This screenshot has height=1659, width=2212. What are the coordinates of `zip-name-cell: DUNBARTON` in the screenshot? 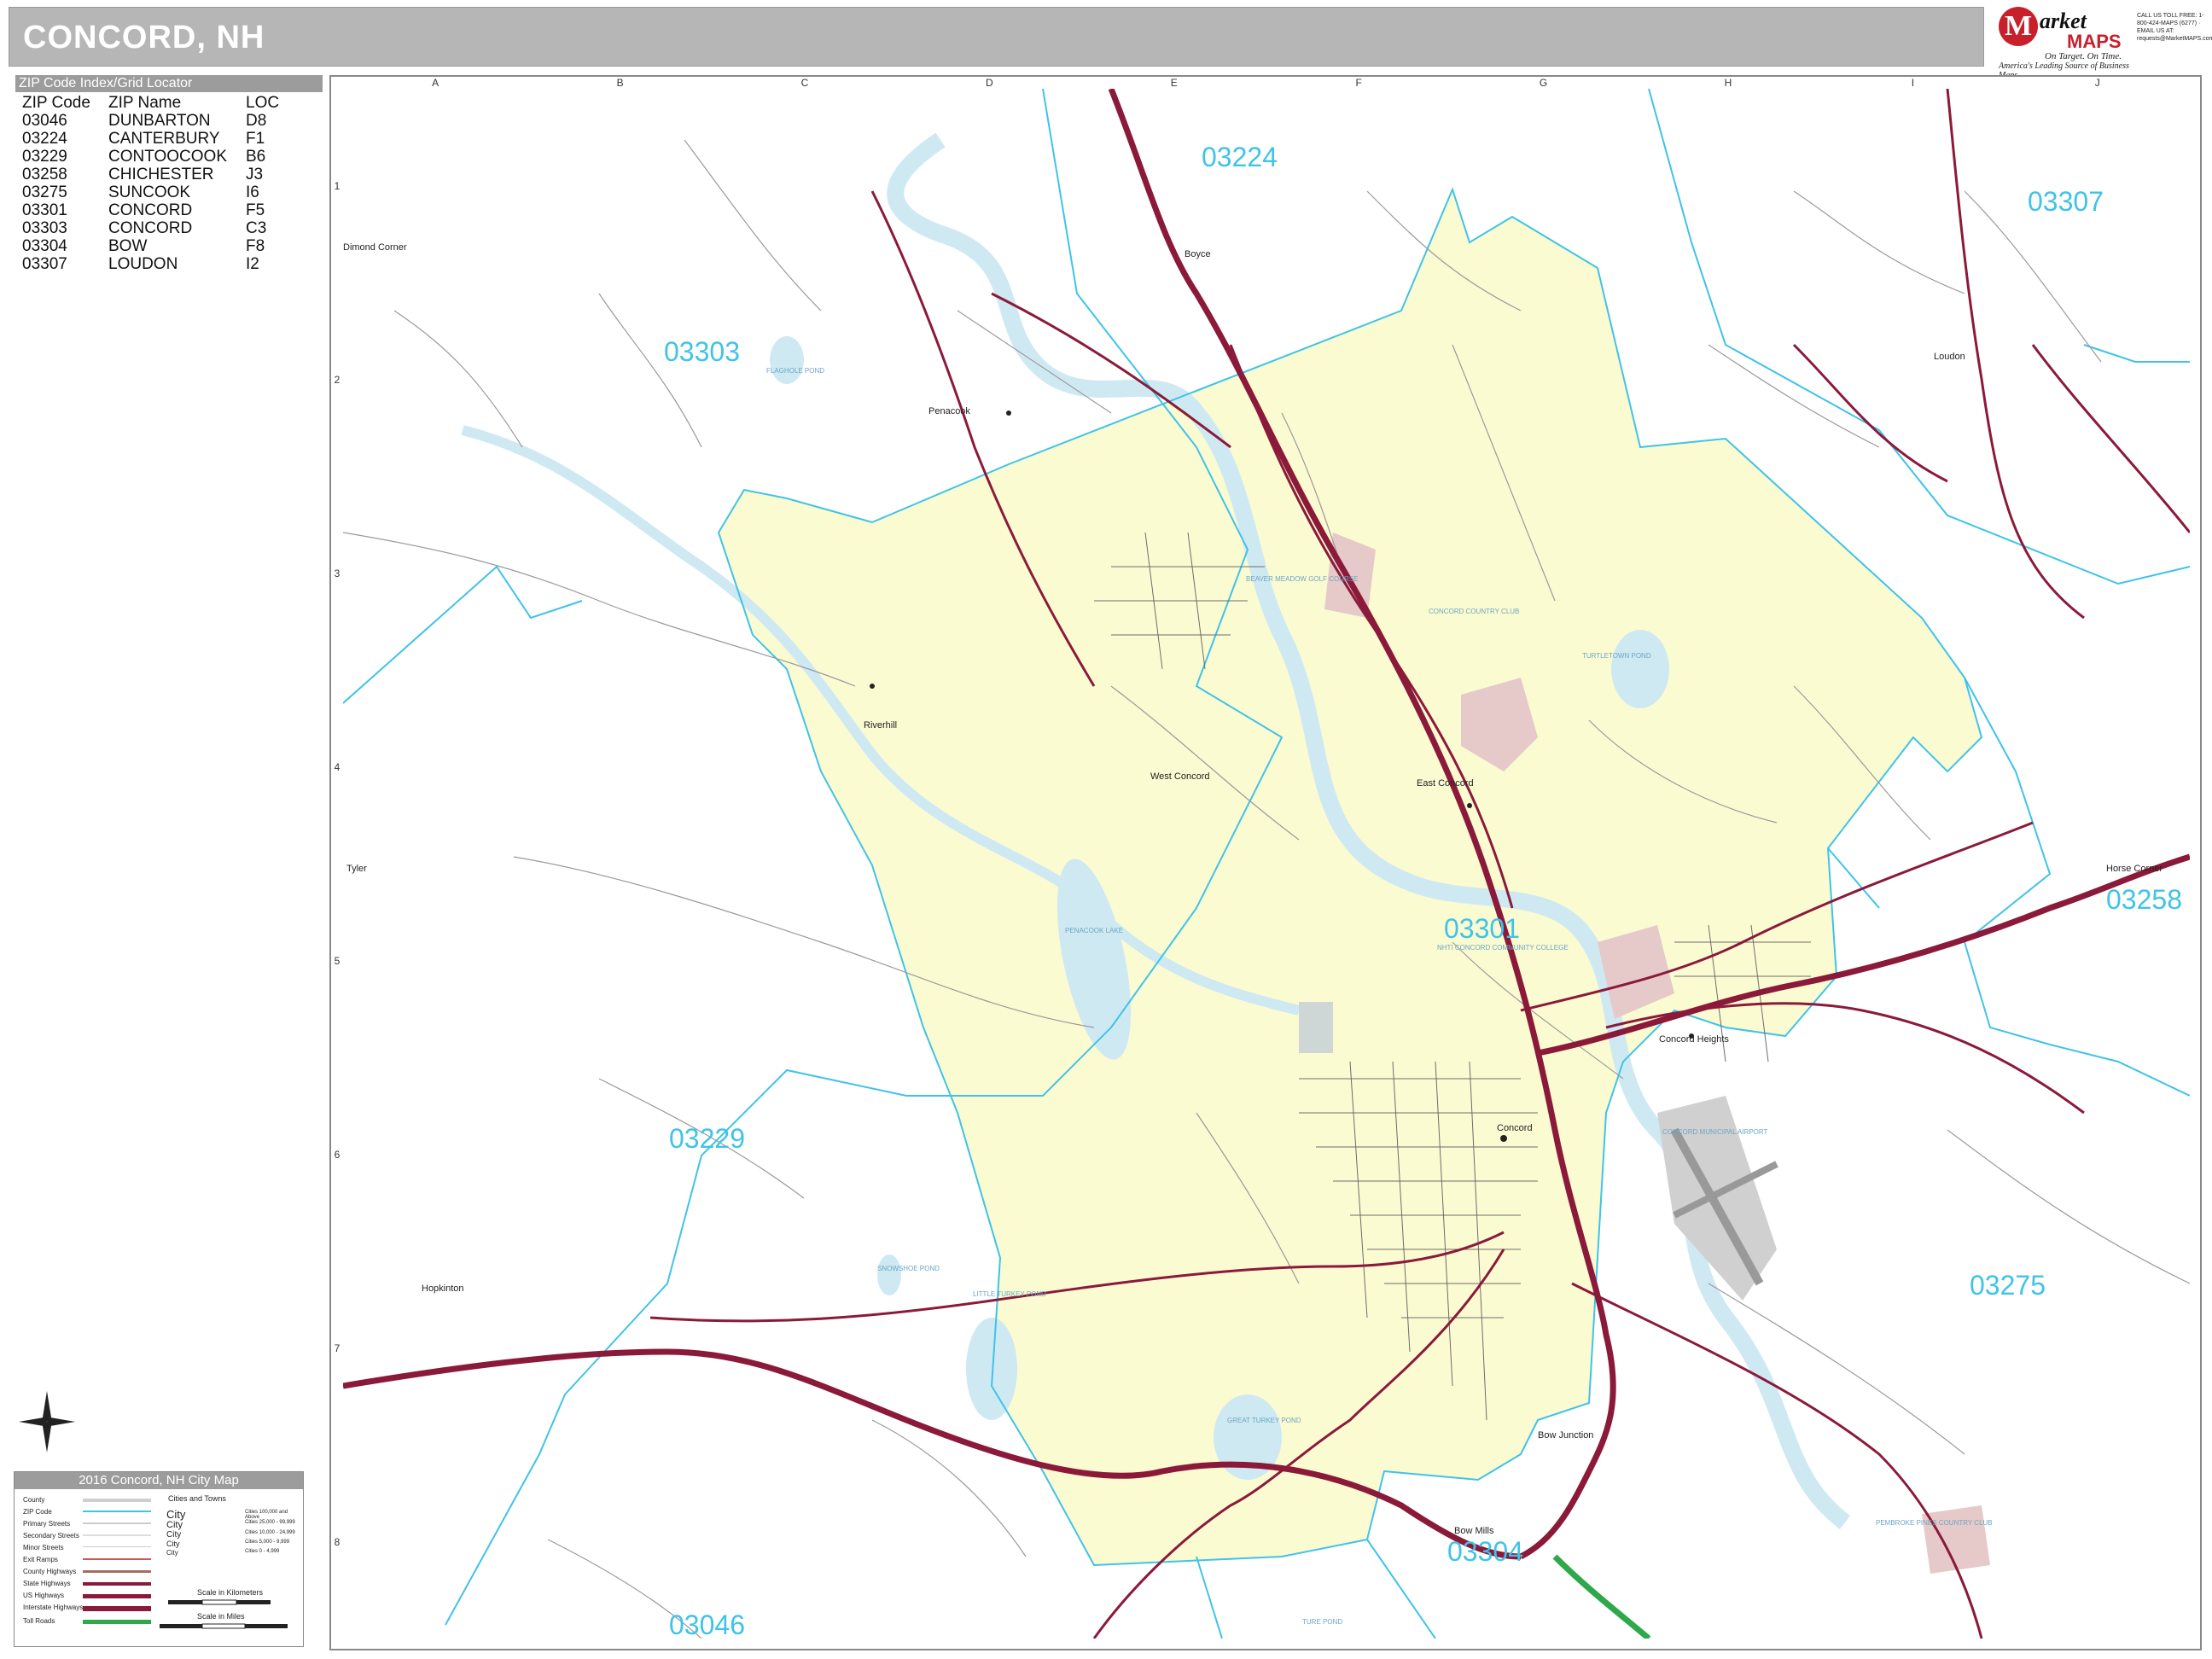 It's located at (159, 121).